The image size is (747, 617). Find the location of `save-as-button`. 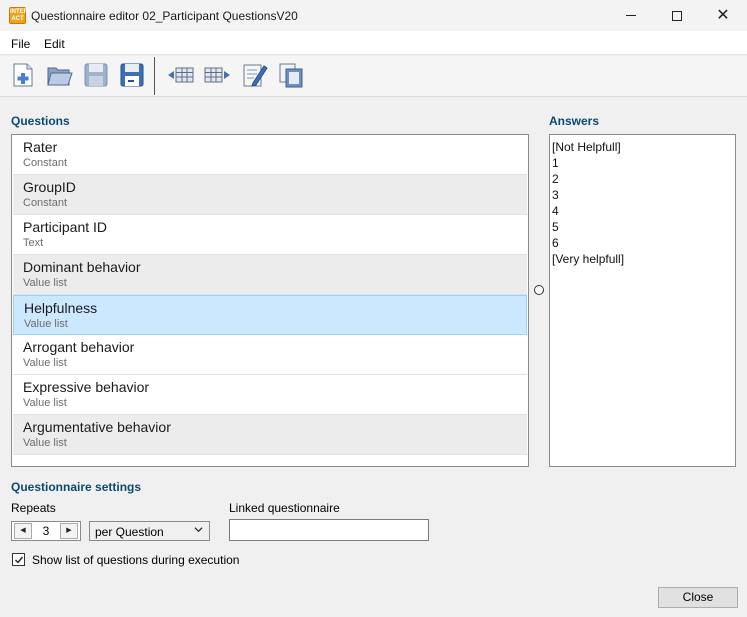

save-as-button is located at coordinates (132, 75).